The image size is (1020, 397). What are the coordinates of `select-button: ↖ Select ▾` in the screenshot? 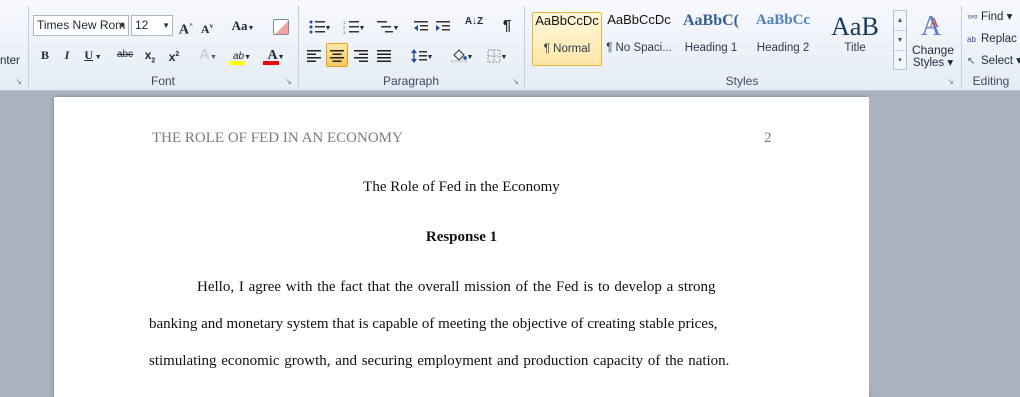 It's located at (993, 61).